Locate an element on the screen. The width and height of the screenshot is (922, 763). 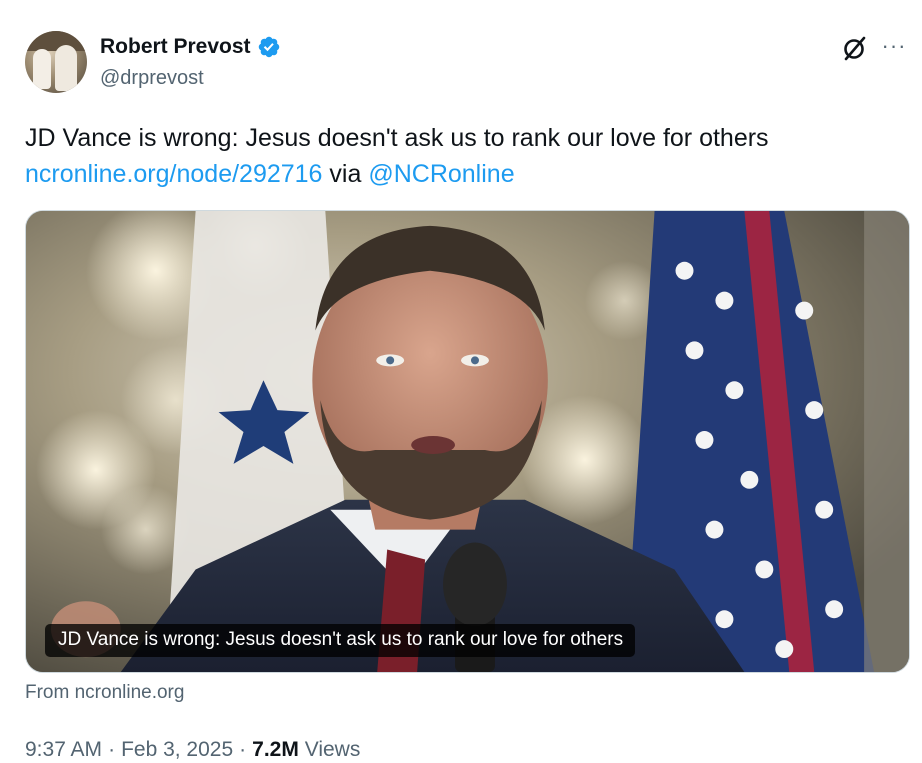
author-name-row: Robert Prevost is located at coordinates (190, 47).